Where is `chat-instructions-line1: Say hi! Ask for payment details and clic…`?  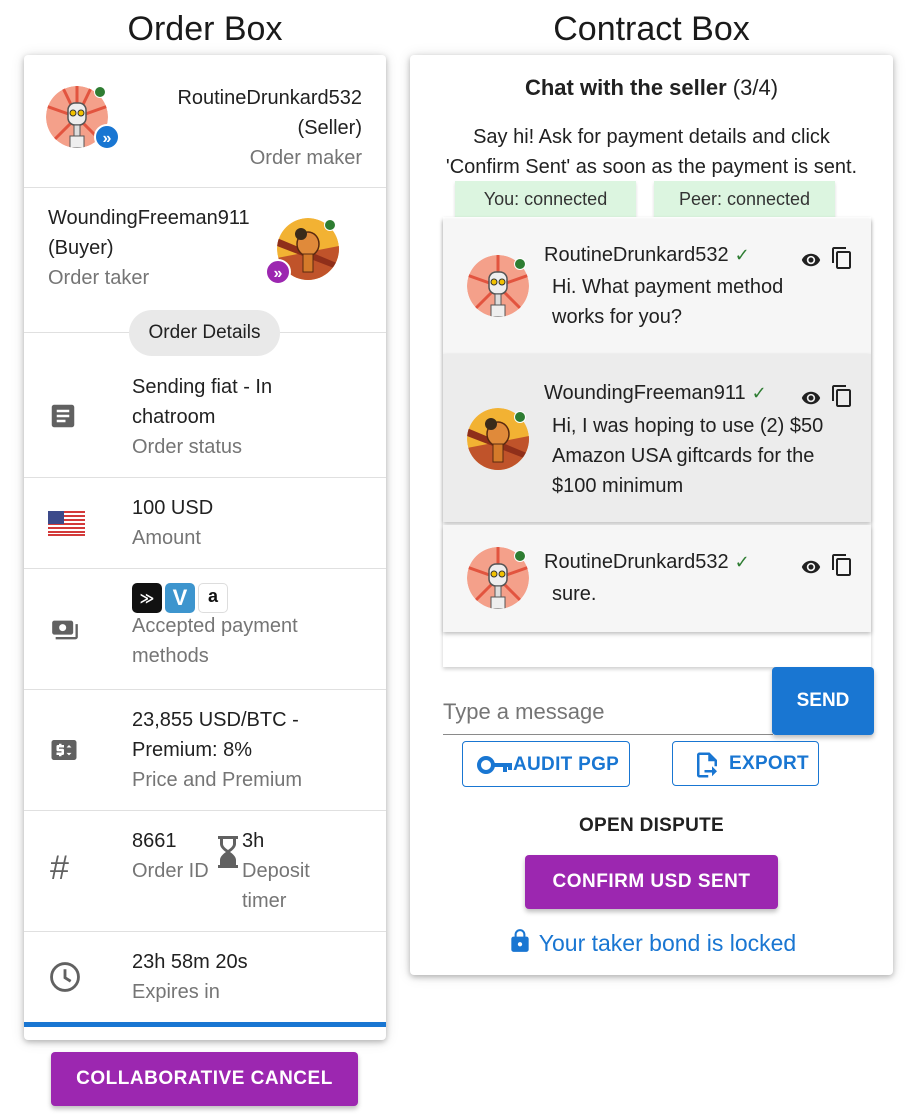 chat-instructions-line1: Say hi! Ask for payment details and clic… is located at coordinates (651, 137).